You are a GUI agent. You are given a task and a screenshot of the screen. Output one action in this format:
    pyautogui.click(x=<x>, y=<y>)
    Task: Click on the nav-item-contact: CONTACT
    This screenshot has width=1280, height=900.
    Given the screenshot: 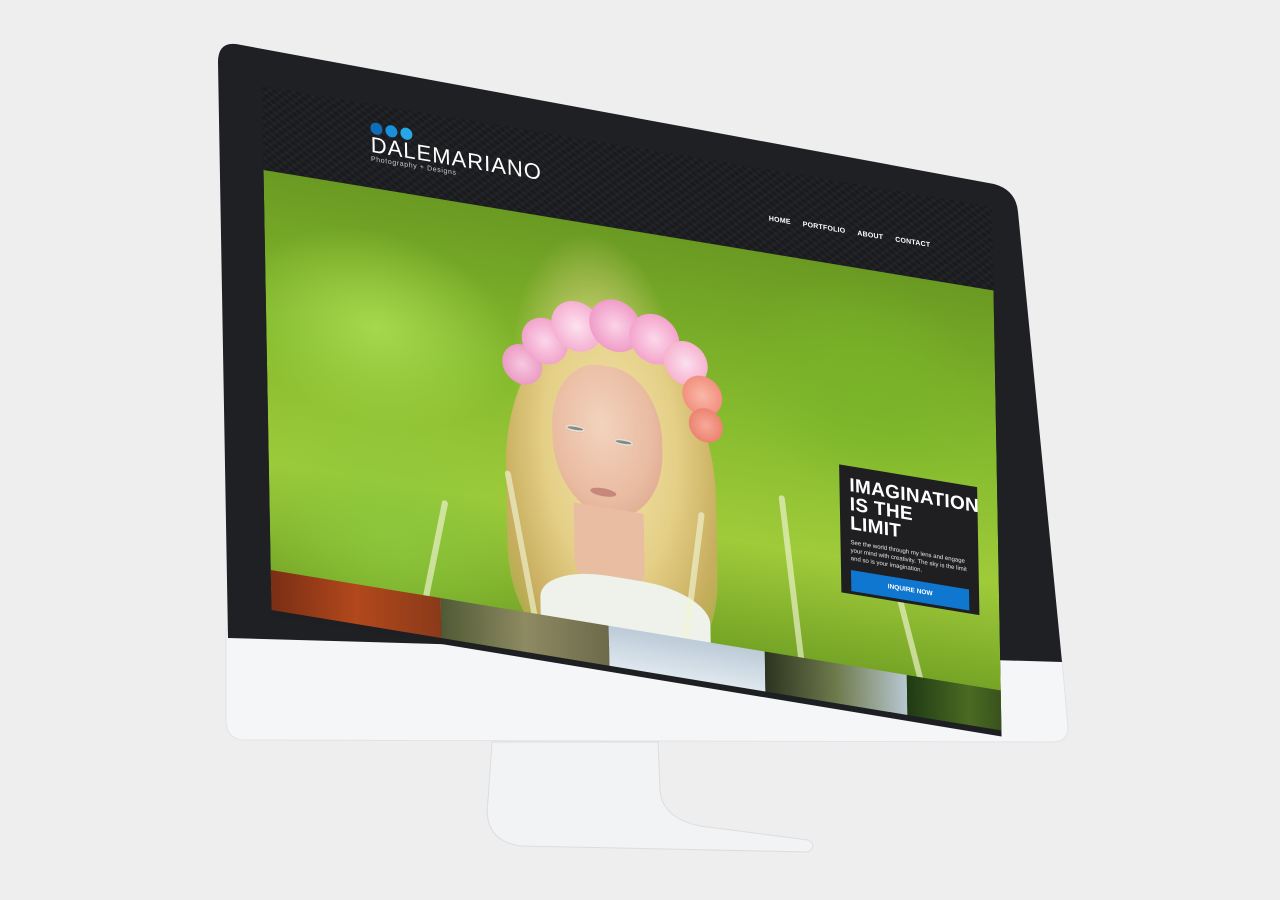 What is the action you would take?
    pyautogui.click(x=912, y=242)
    